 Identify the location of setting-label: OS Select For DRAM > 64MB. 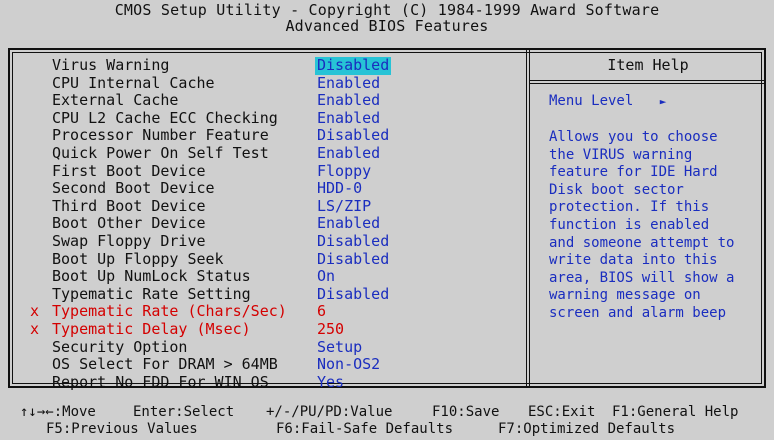
(165, 364).